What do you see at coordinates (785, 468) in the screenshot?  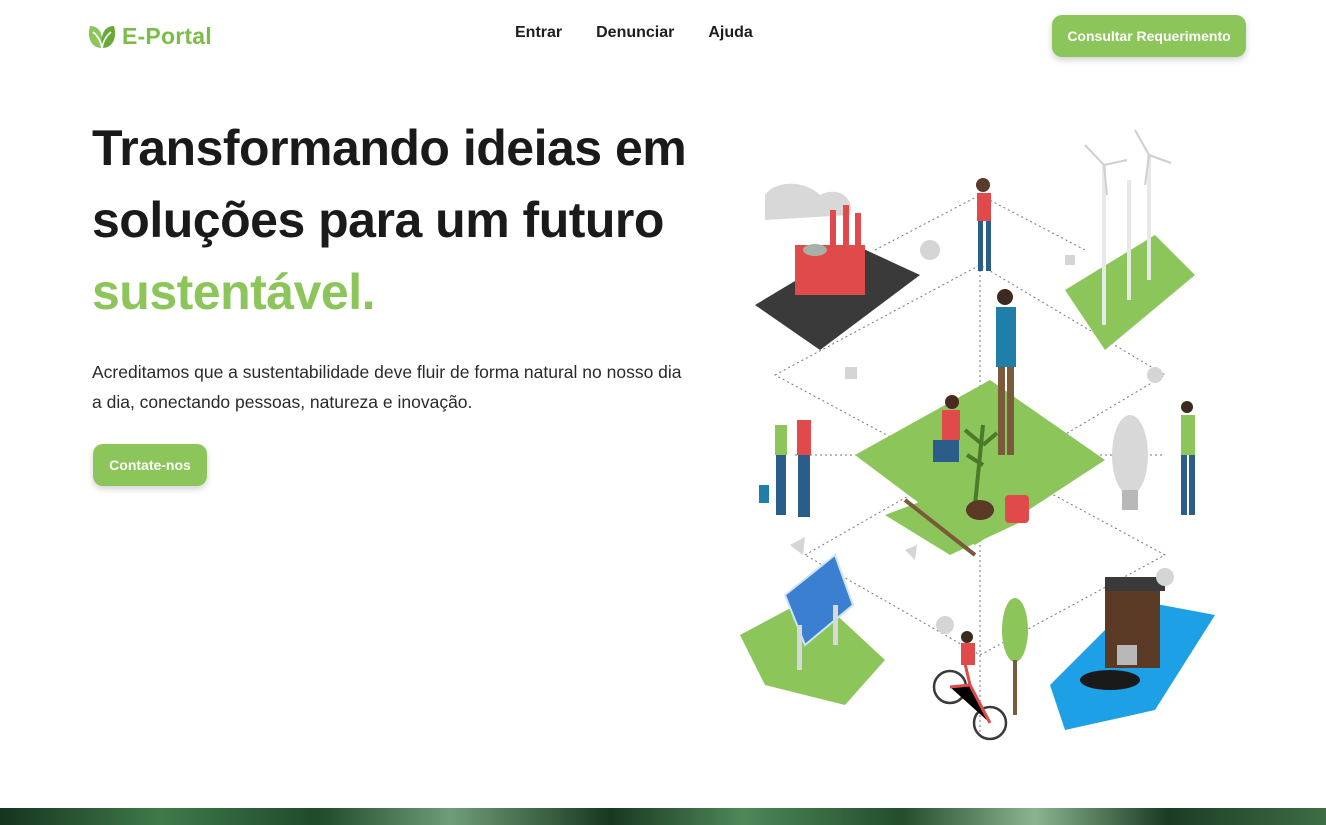 I see `family-illustration` at bounding box center [785, 468].